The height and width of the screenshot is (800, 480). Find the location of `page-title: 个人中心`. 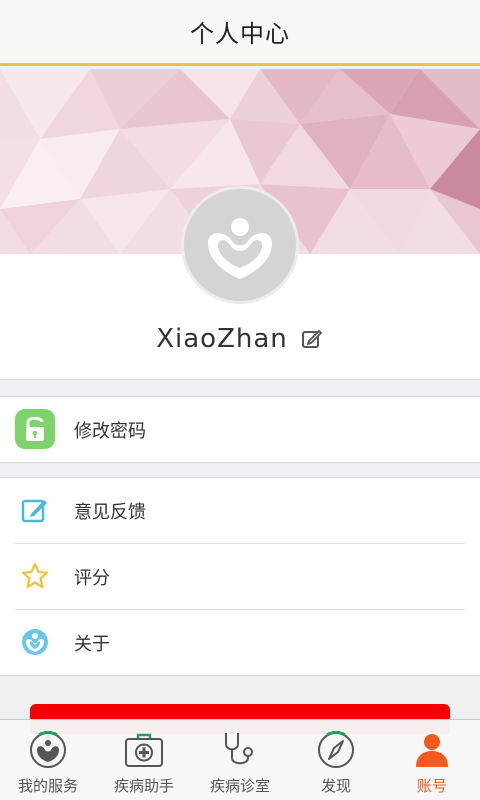

page-title: 个人中心 is located at coordinates (240, 34).